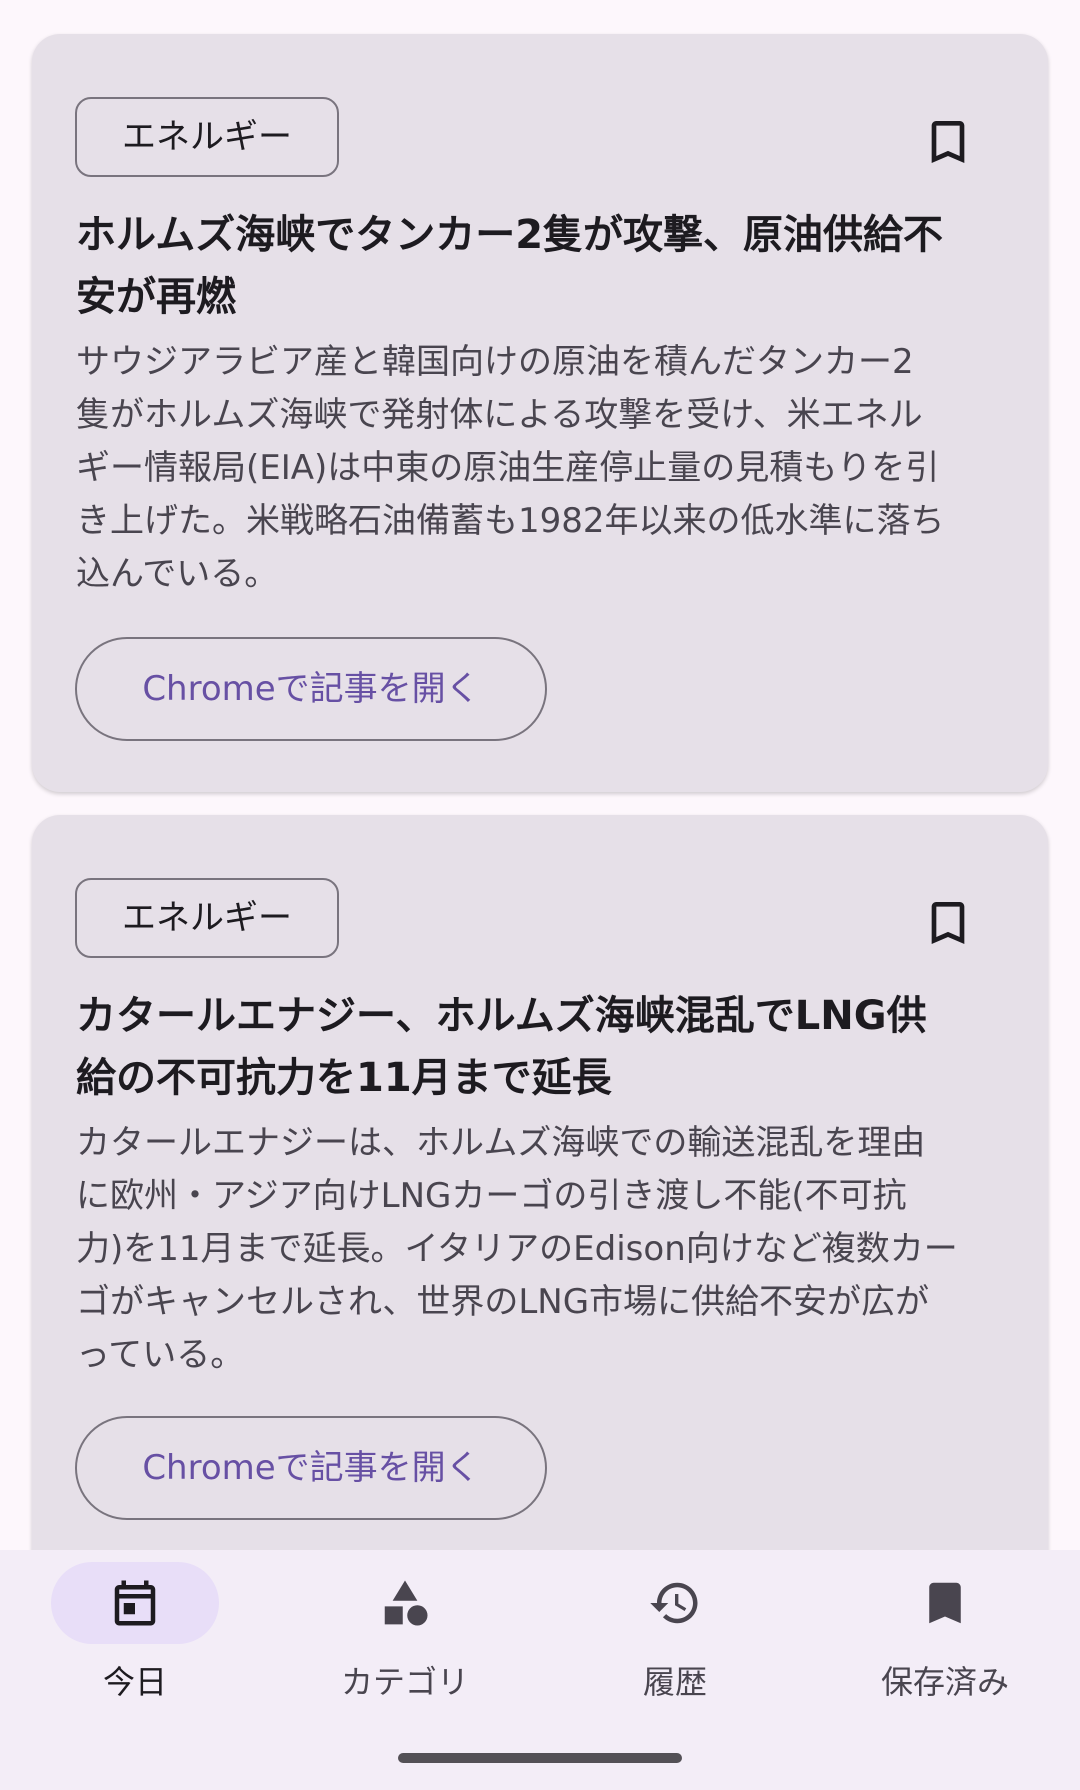 The height and width of the screenshot is (1790, 1080). What do you see at coordinates (674, 1603) in the screenshot?
I see `history-icon` at bounding box center [674, 1603].